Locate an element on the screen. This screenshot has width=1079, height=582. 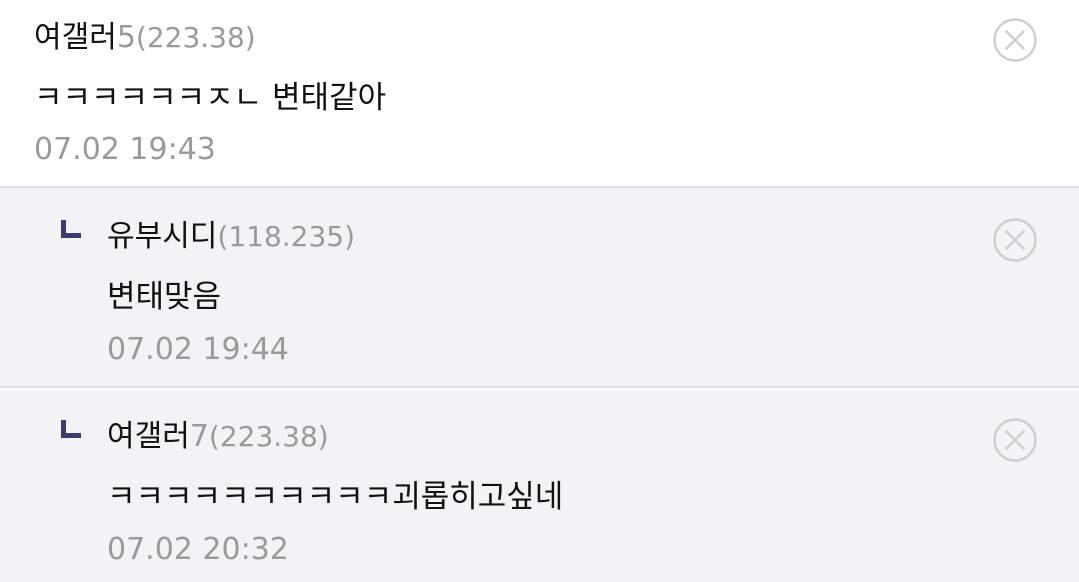
comment-timestamp: 07.02 19:43 is located at coordinates (125, 149).